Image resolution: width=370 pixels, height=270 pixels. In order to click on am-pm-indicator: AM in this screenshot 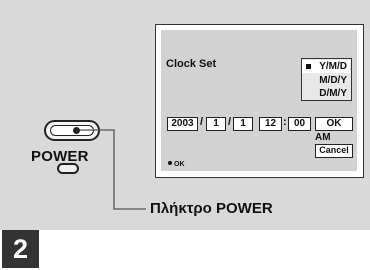, I will do `click(323, 137)`.